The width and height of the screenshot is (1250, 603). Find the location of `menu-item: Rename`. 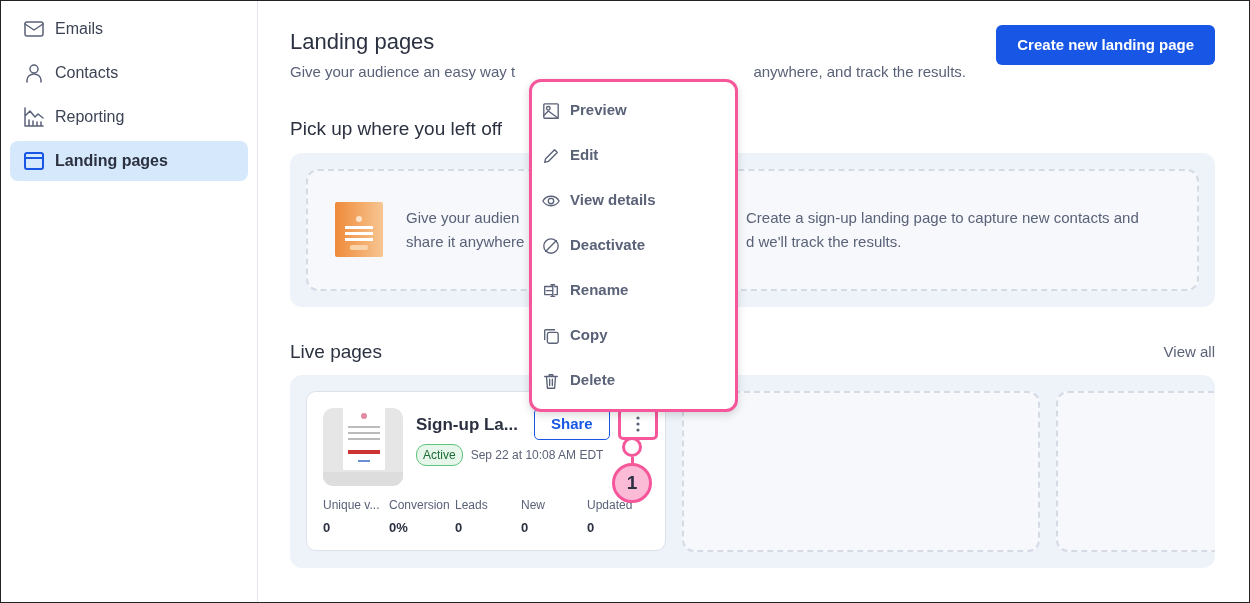

menu-item: Rename is located at coordinates (633, 290).